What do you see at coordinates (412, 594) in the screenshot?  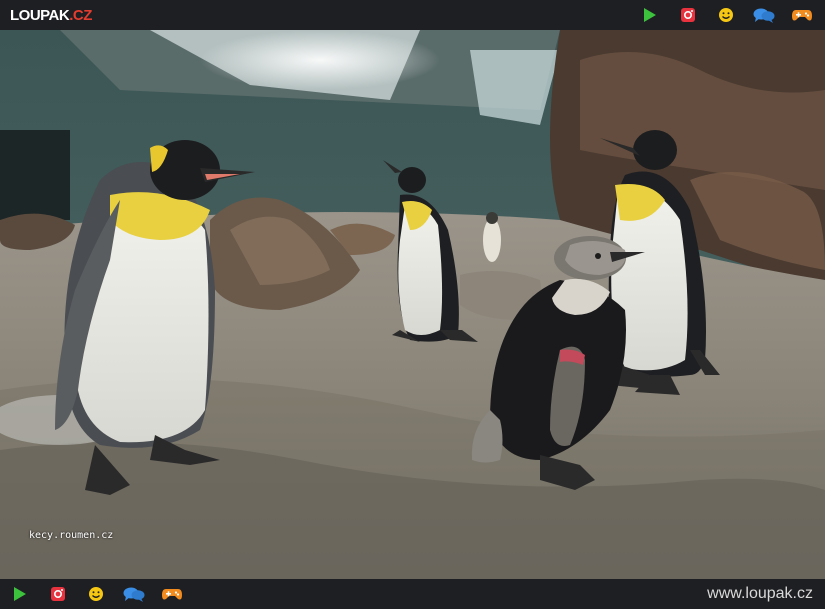 I see `bottom-bar: www.loupak.cz` at bounding box center [412, 594].